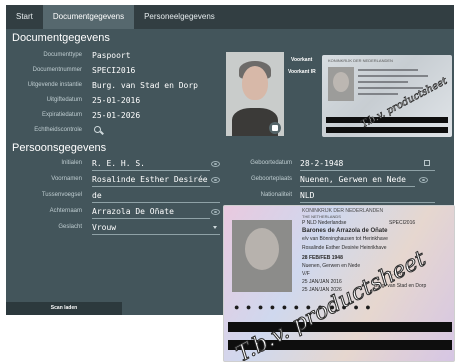 This screenshot has width=455, height=362. What do you see at coordinates (58, 130) in the screenshot?
I see `authenticity-check-label: Echtheidscontrole` at bounding box center [58, 130].